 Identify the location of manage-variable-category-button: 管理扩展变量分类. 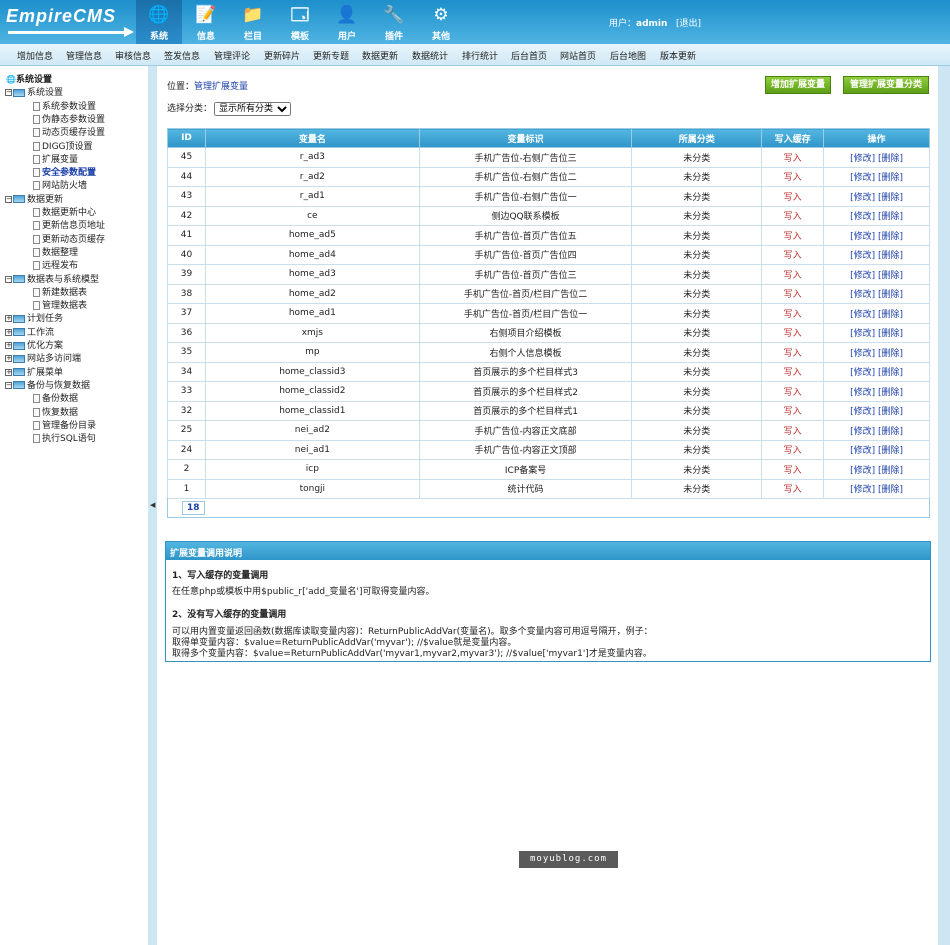
(886, 85).